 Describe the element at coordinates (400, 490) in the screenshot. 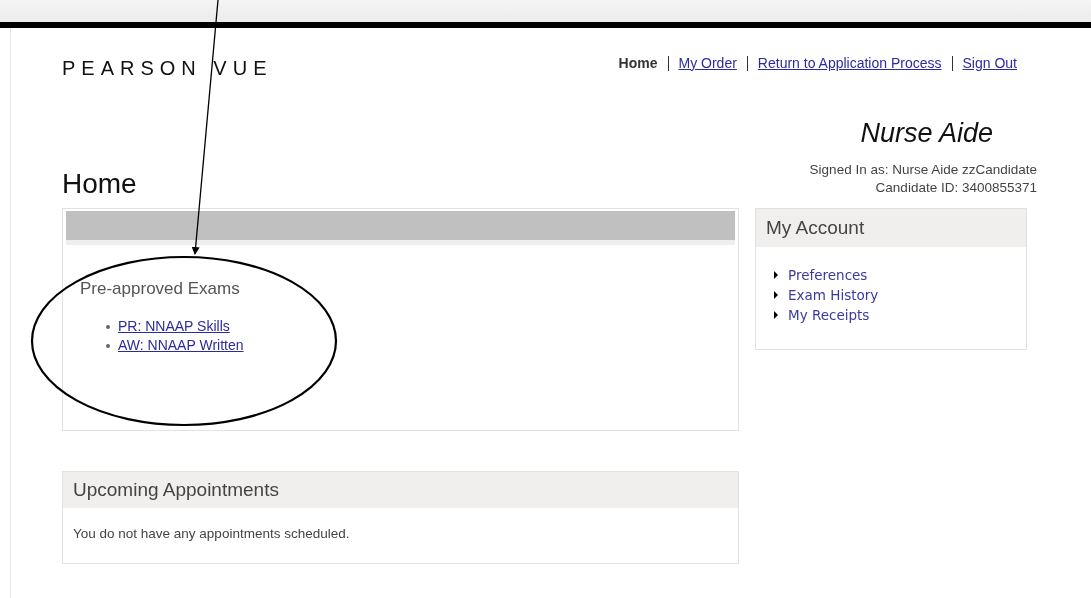

I see `panel-title: Upcoming Appointments` at that location.